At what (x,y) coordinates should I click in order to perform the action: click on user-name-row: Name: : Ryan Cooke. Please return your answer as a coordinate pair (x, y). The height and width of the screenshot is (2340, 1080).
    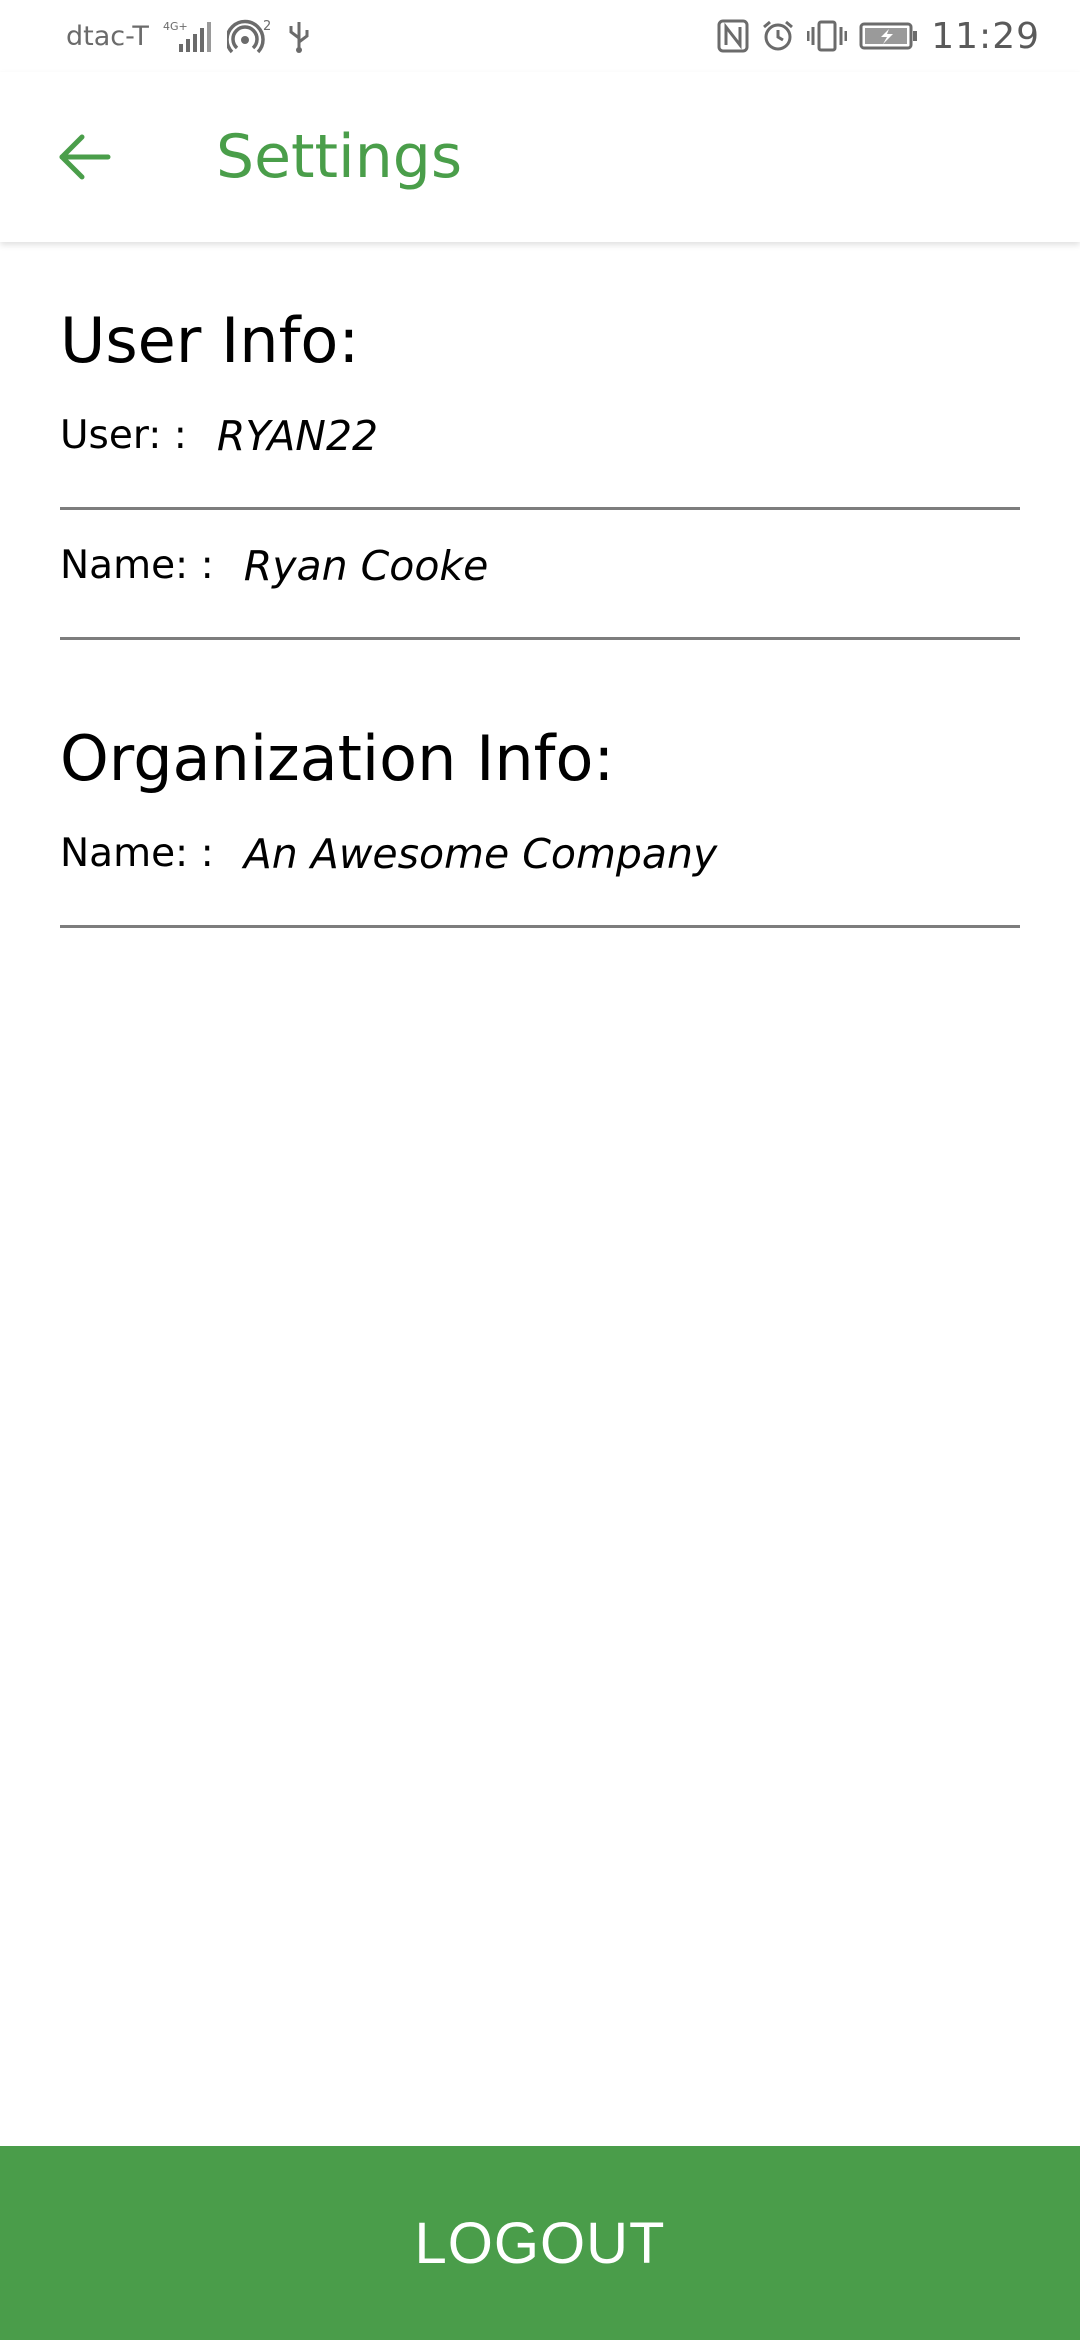
    Looking at the image, I should click on (540, 575).